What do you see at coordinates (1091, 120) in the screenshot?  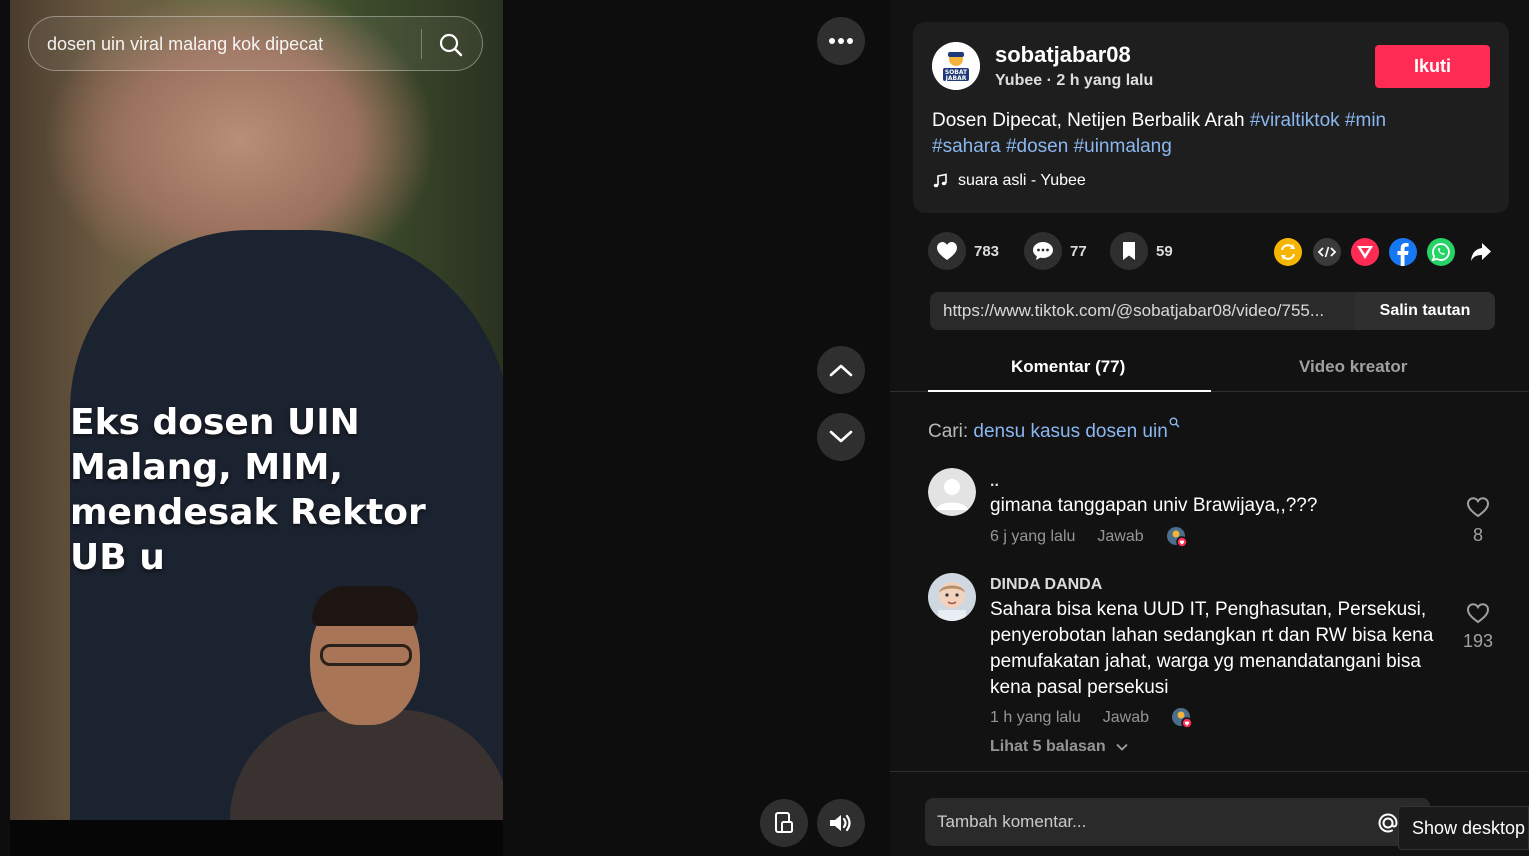 I see `description-text: Dosen Dipecat, Netijen Berbalik Arah` at bounding box center [1091, 120].